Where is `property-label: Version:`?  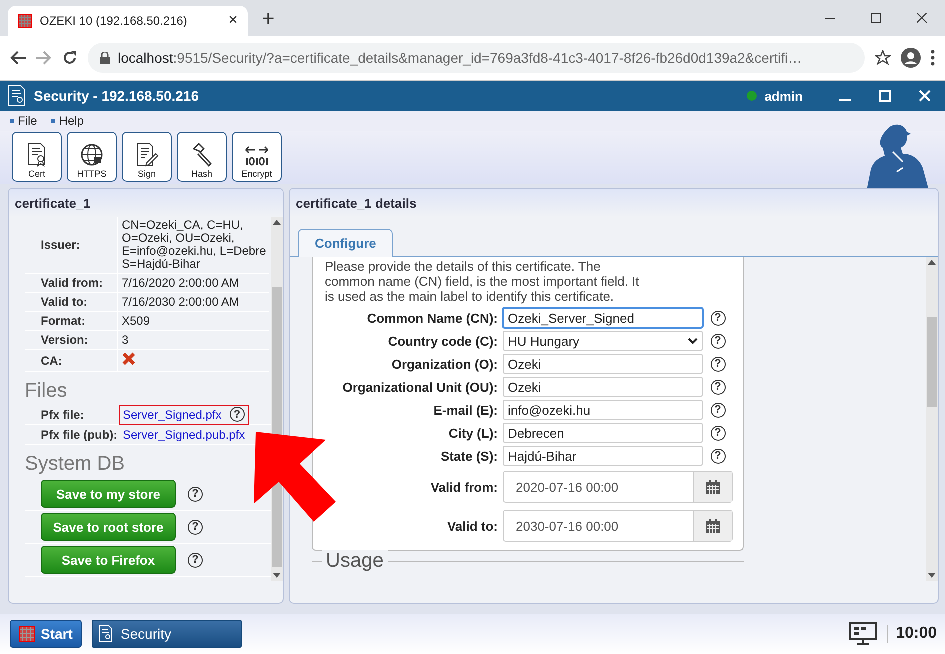 property-label: Version: is located at coordinates (71, 340).